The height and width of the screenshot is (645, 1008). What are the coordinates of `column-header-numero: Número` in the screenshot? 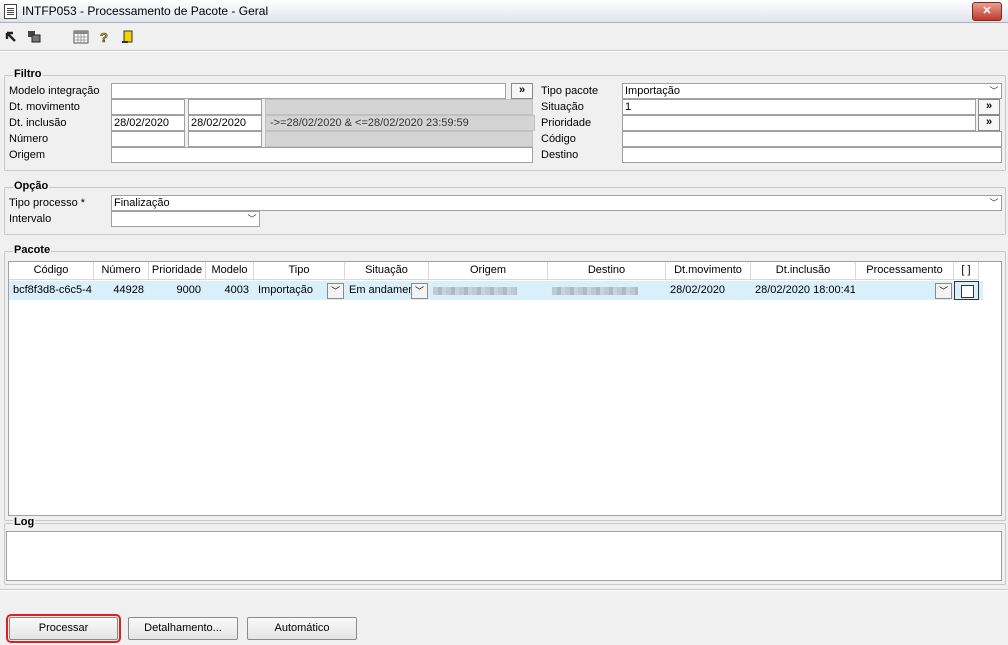 It's located at (121, 271).